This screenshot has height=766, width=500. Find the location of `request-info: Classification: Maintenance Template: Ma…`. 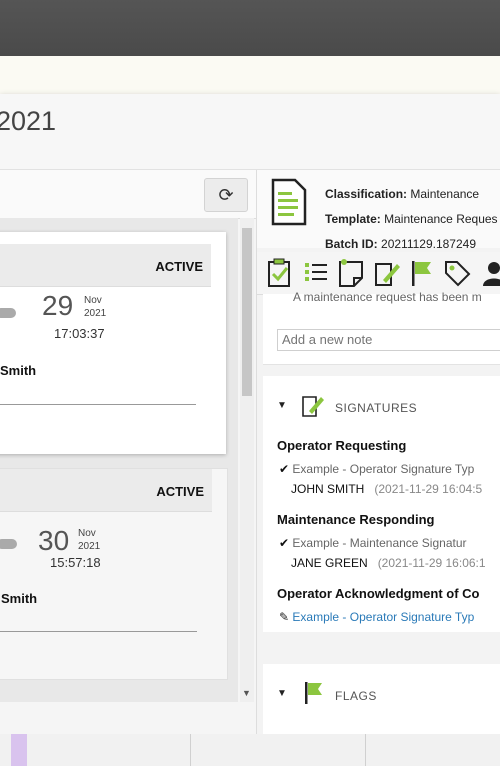

request-info: Classification: Maintenance Template: Ma… is located at coordinates (378, 210).